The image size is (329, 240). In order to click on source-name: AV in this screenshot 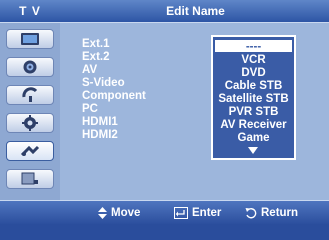, I will do `click(90, 70)`.